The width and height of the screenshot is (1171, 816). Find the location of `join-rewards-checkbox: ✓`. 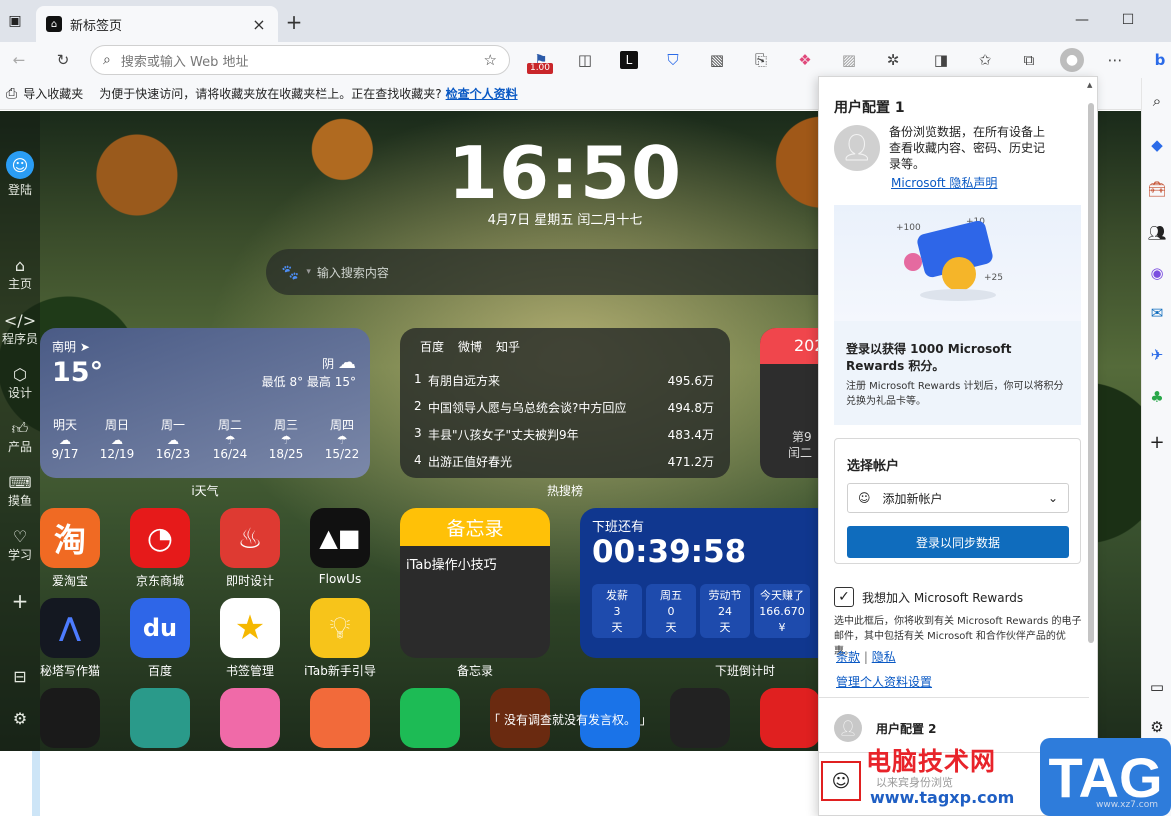

join-rewards-checkbox: ✓ is located at coordinates (844, 597).